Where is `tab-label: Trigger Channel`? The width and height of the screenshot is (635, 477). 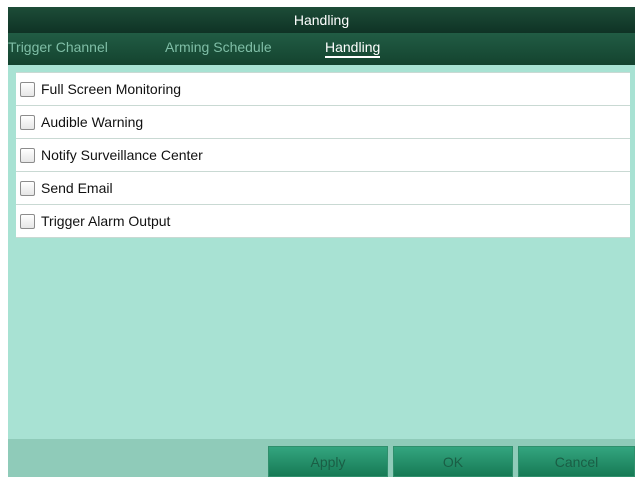 tab-label: Trigger Channel is located at coordinates (58, 47).